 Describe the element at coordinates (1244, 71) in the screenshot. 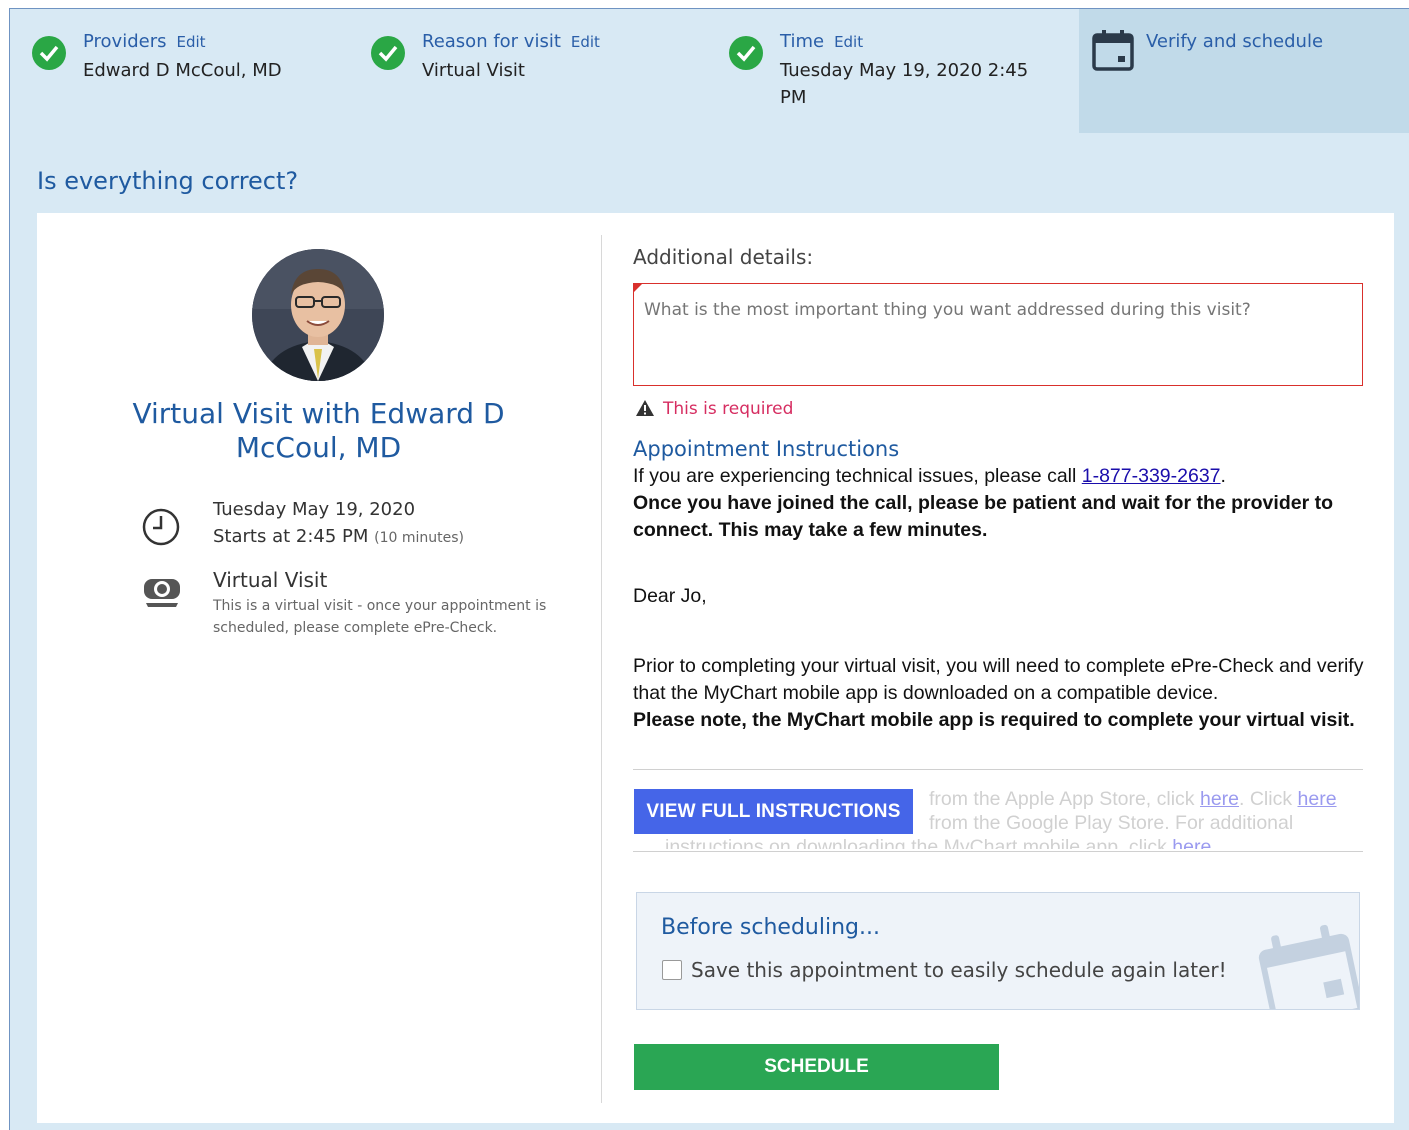

I see `step-verify: Verify and schedule` at that location.